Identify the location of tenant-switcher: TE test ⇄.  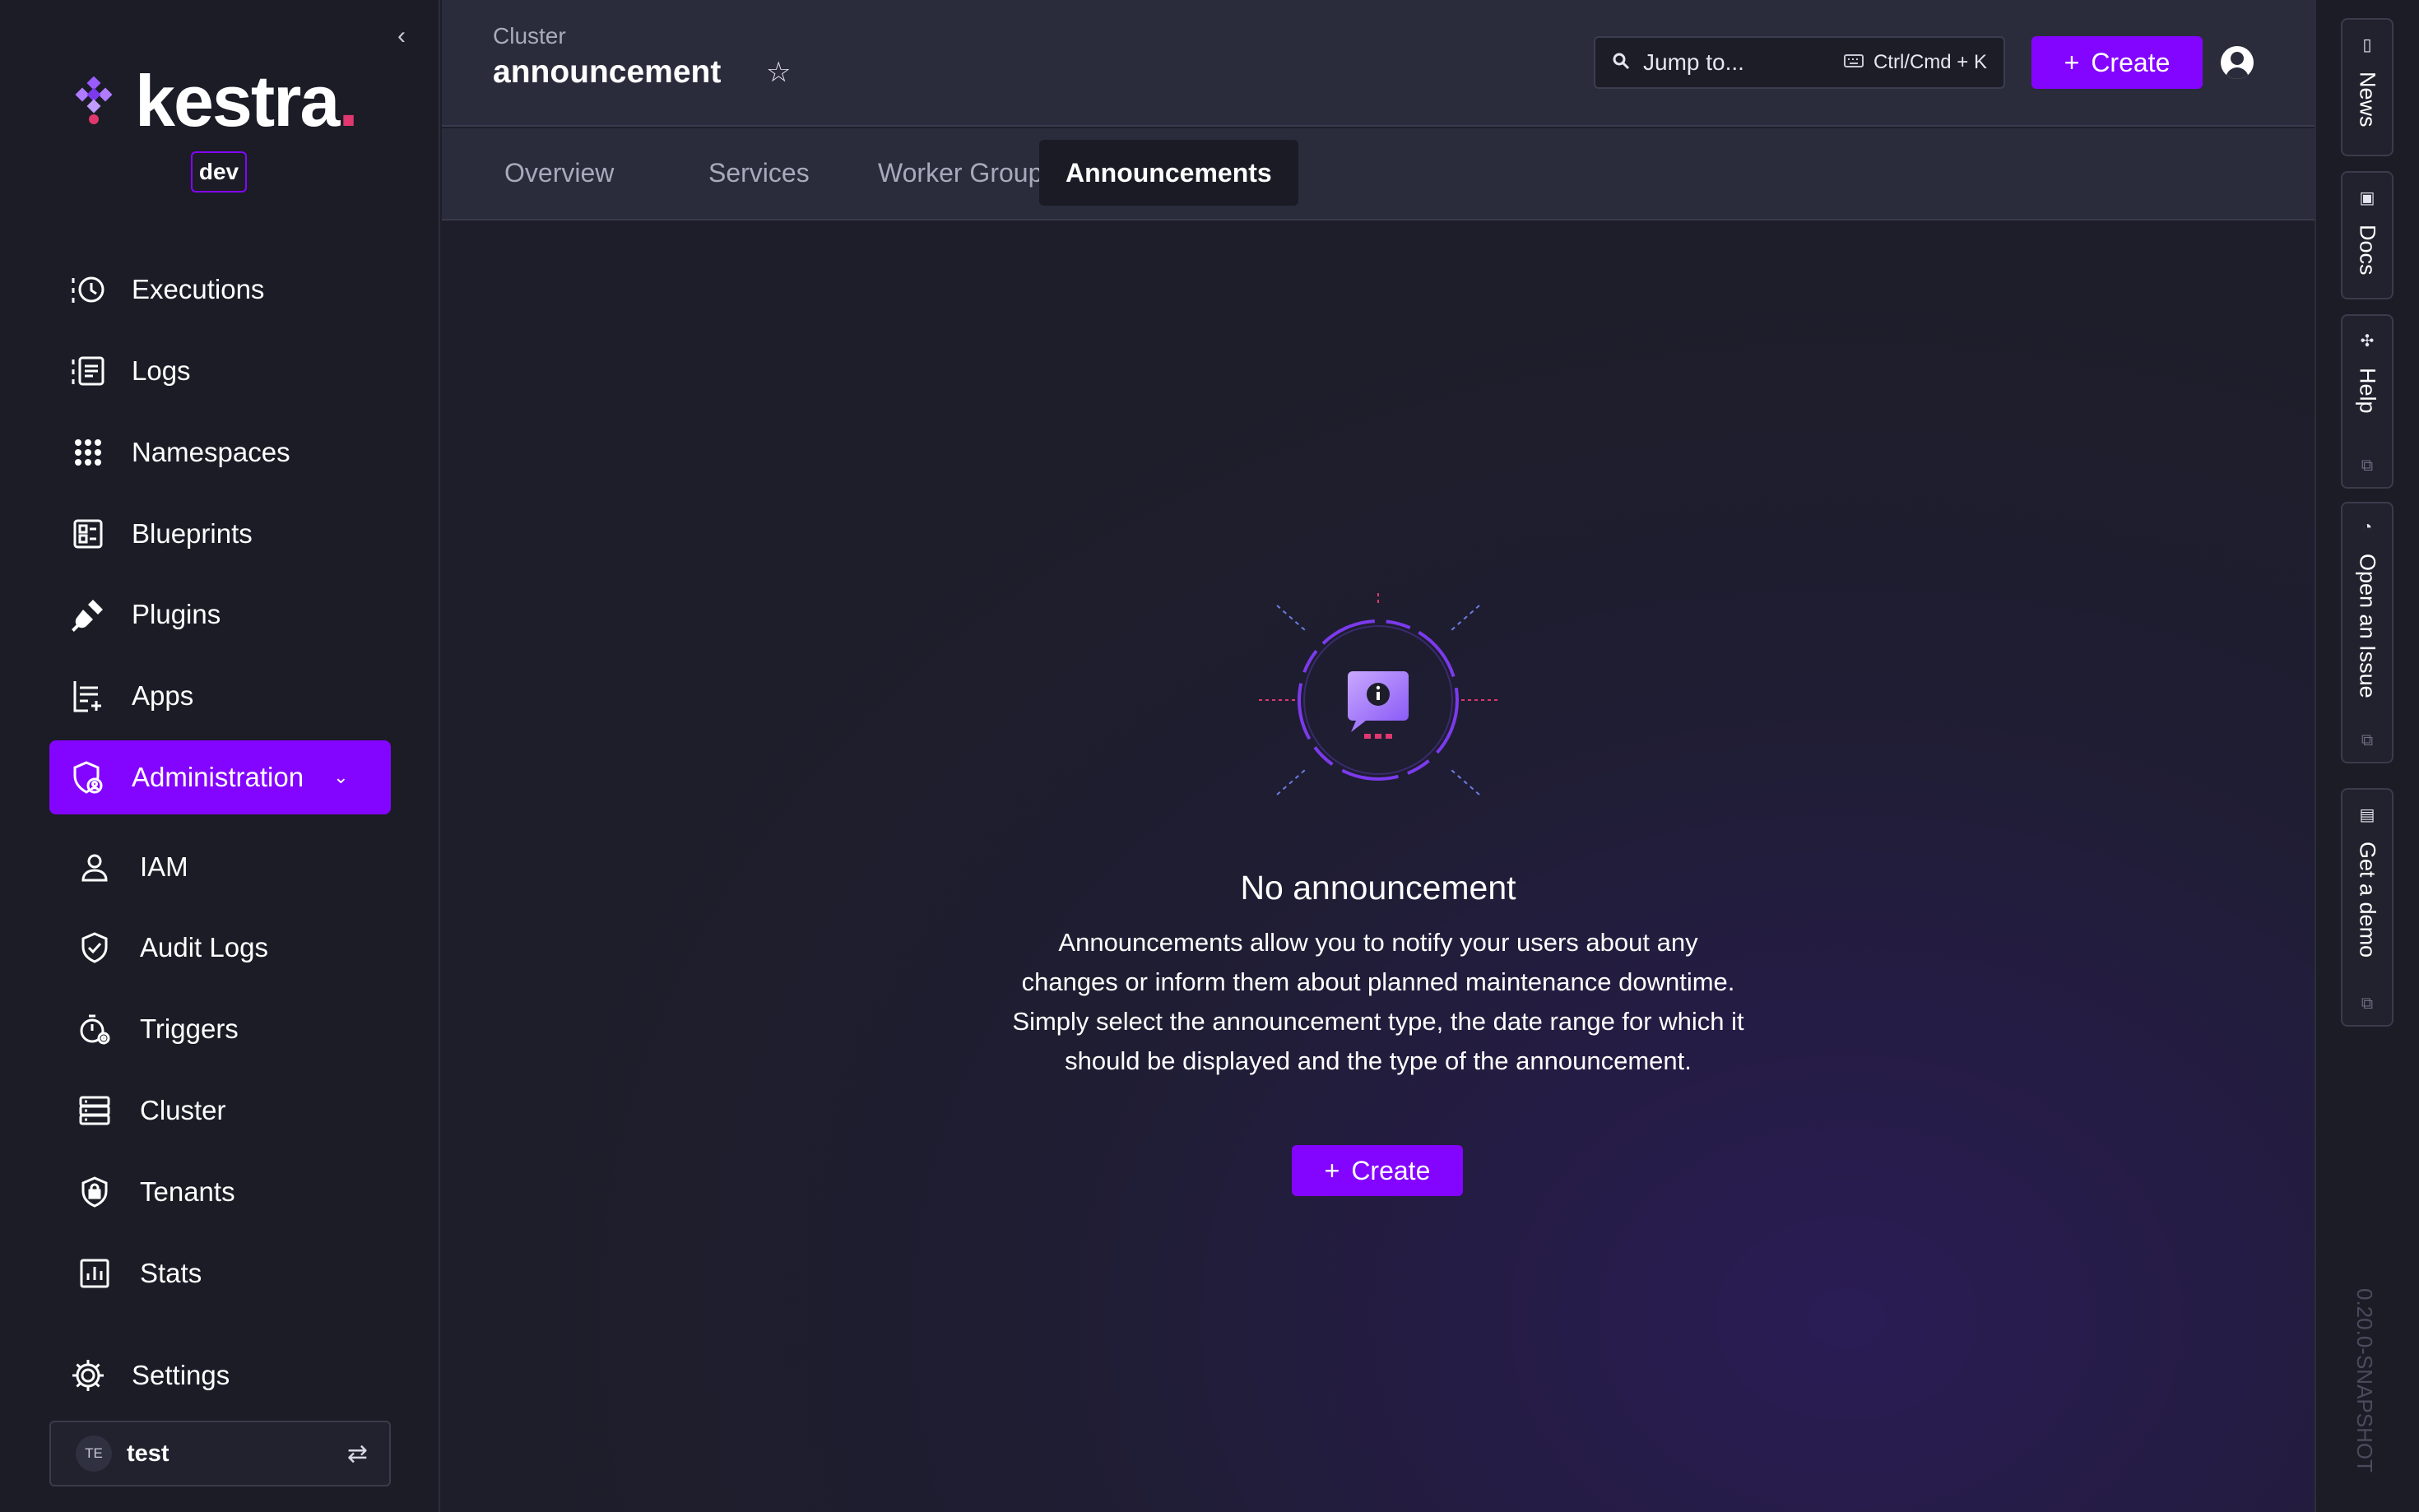
(220, 1453).